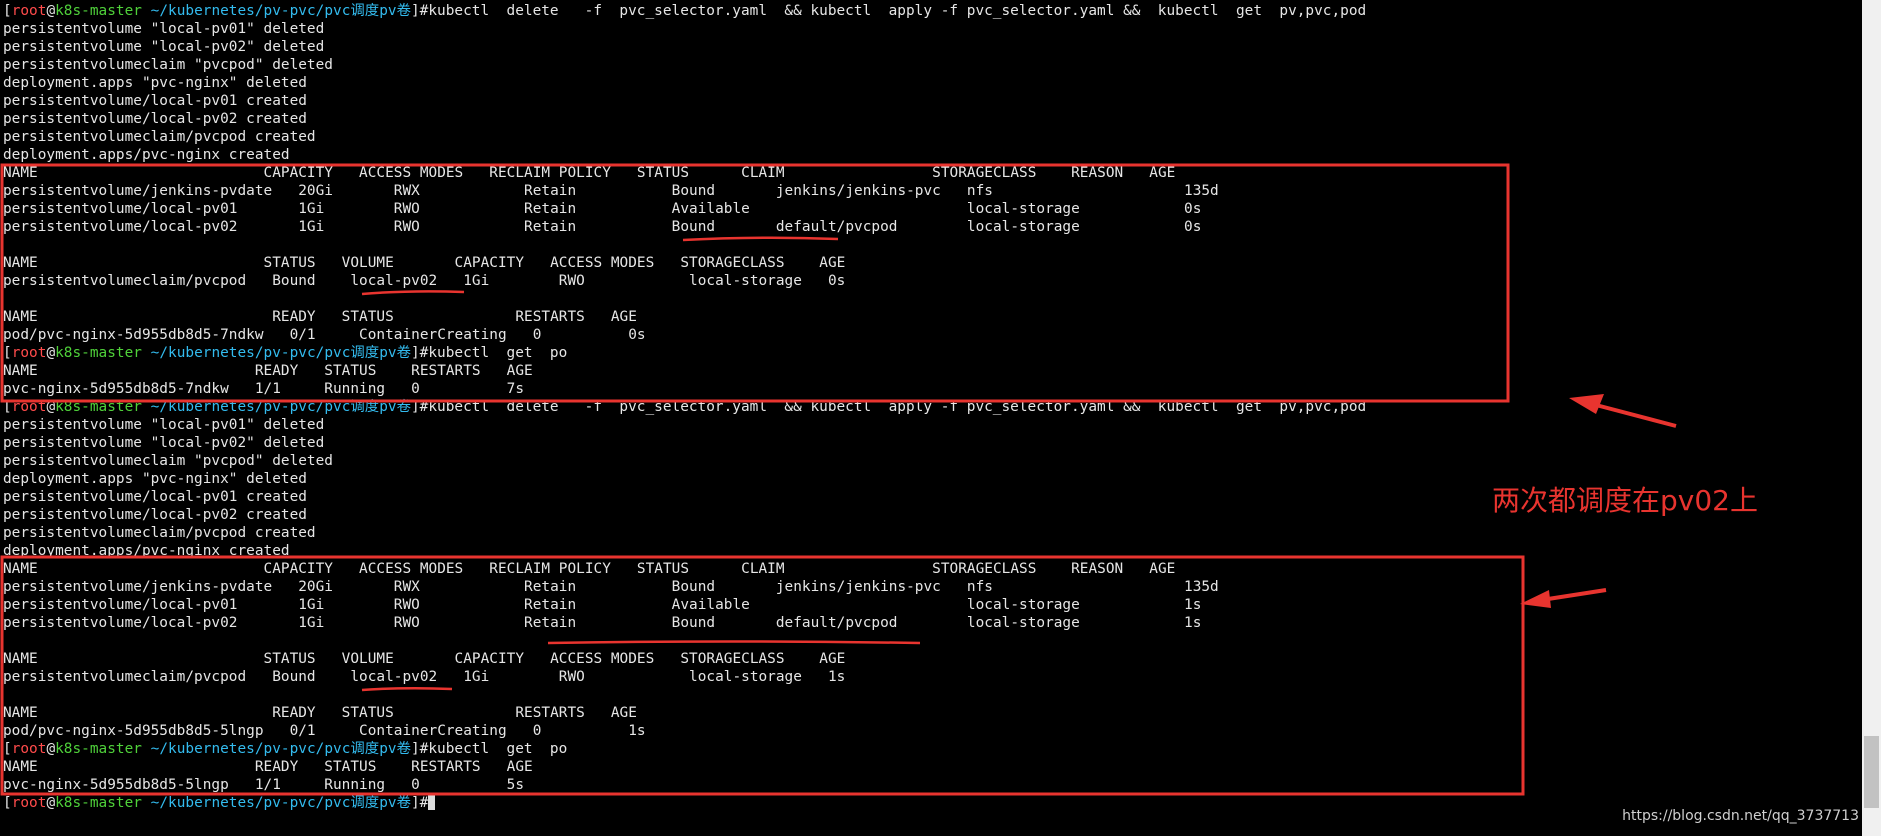  What do you see at coordinates (1625, 500) in the screenshot?
I see `annotation-label: 两次都调度在pv02上` at bounding box center [1625, 500].